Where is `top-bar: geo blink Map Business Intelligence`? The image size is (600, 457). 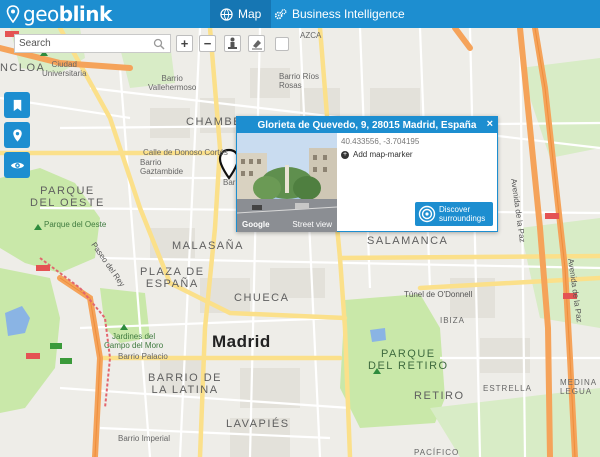
top-bar: geo blink Map Business Intelligence is located at coordinates (300, 14).